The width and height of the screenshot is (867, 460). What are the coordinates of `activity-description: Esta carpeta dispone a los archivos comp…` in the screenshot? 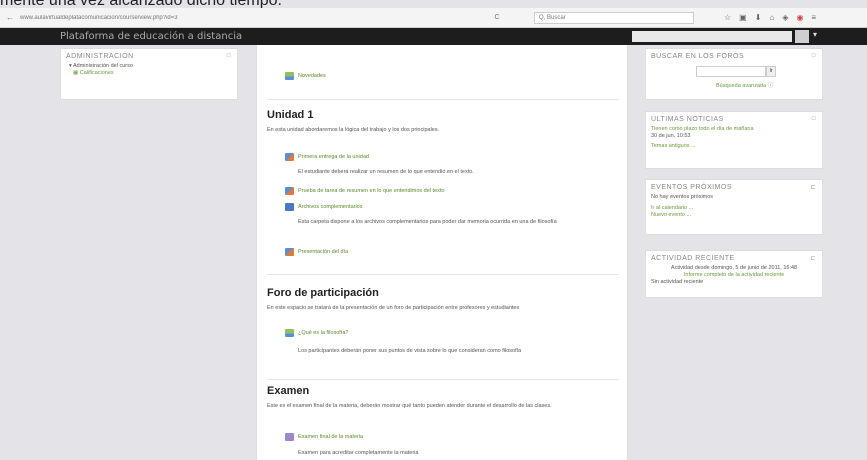 It's located at (427, 222).